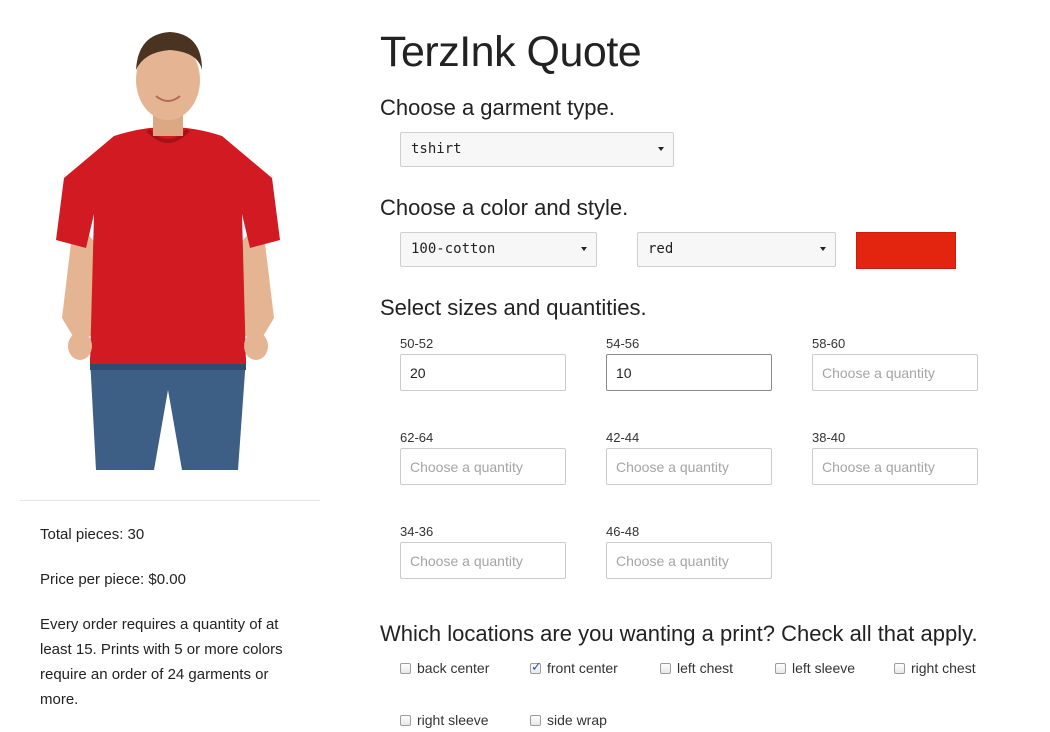 The width and height of the screenshot is (1050, 732). What do you see at coordinates (661, 249) in the screenshot?
I see `color-value: red` at bounding box center [661, 249].